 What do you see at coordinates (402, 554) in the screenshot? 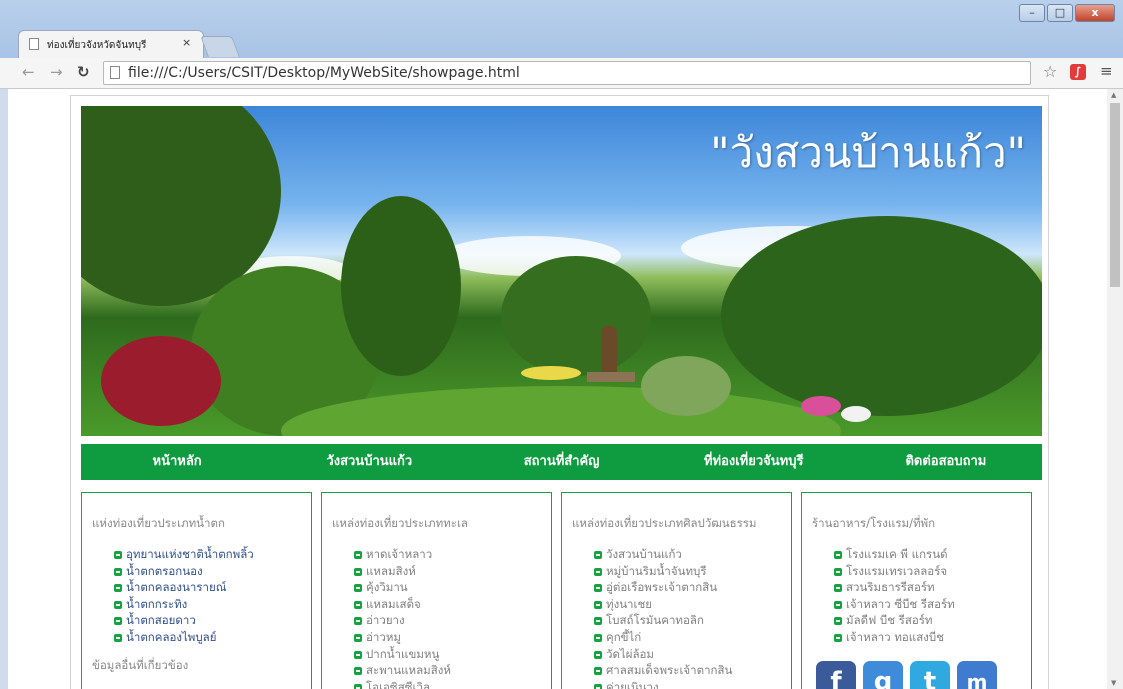
I see `list-item: หาดเจ้าหลาว` at bounding box center [402, 554].